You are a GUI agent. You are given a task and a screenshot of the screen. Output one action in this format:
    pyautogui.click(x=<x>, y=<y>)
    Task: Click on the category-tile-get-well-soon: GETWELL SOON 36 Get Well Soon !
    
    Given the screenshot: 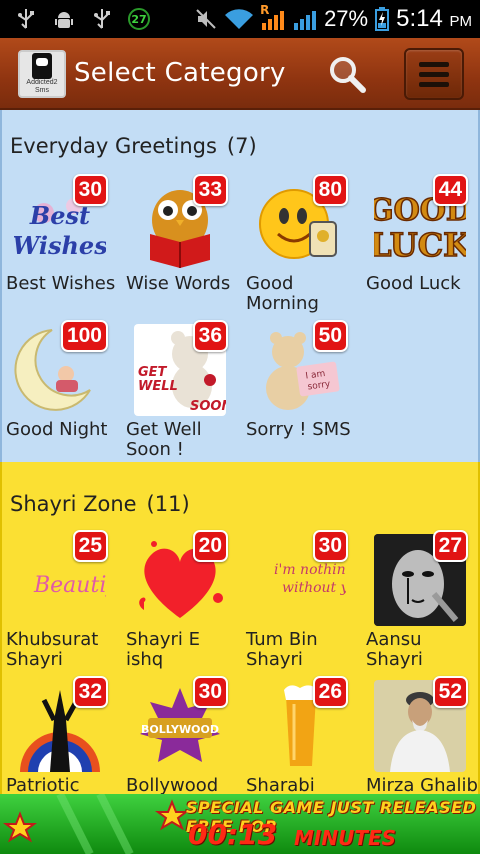 What is the action you would take?
    pyautogui.click(x=177, y=392)
    